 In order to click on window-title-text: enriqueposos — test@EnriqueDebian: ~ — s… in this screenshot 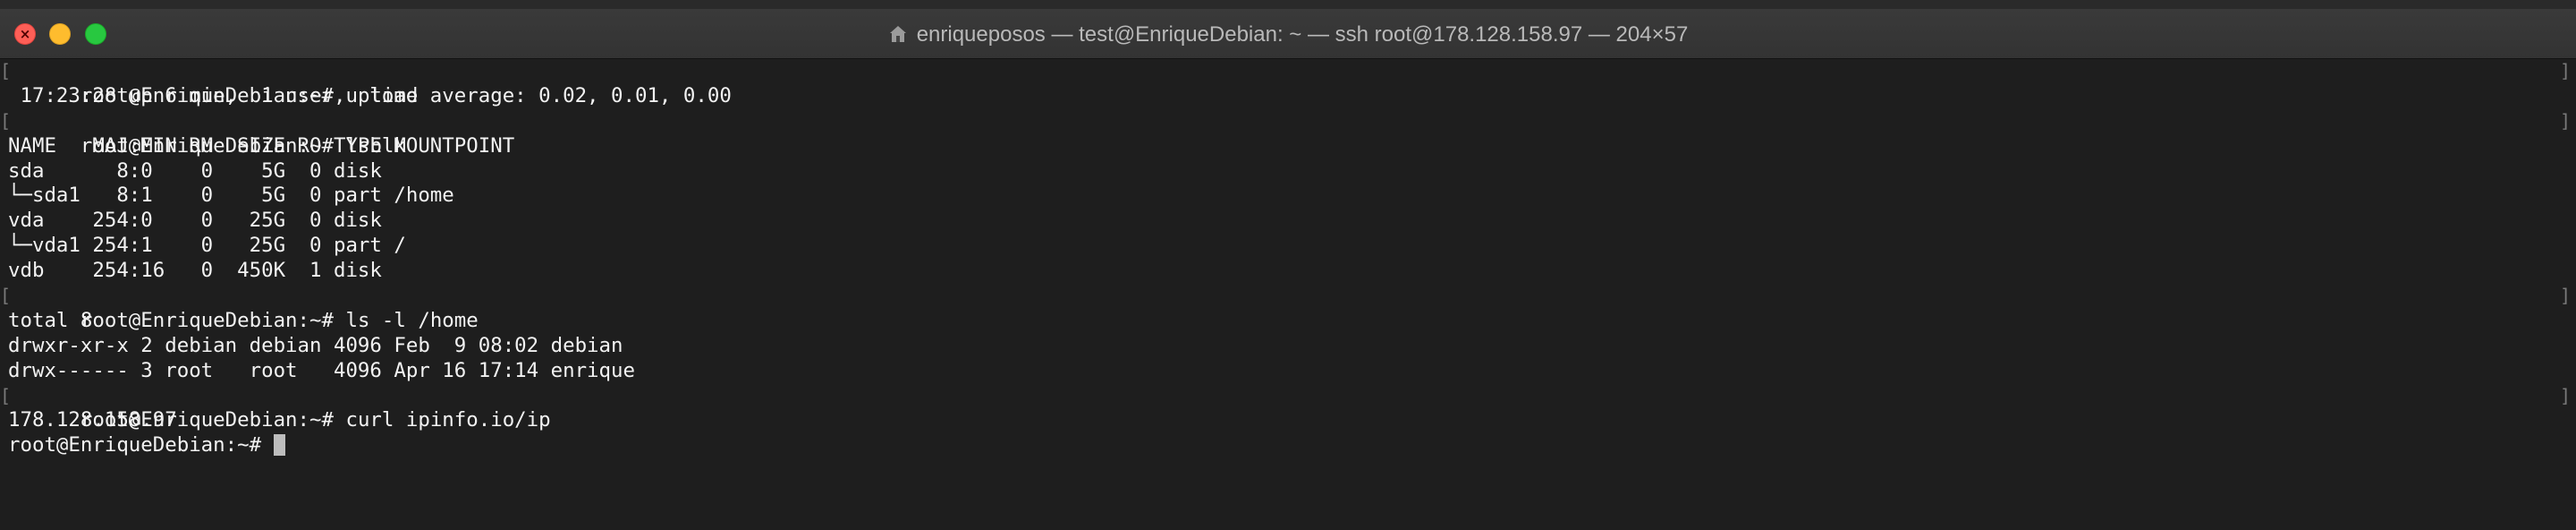, I will do `click(1302, 34)`.